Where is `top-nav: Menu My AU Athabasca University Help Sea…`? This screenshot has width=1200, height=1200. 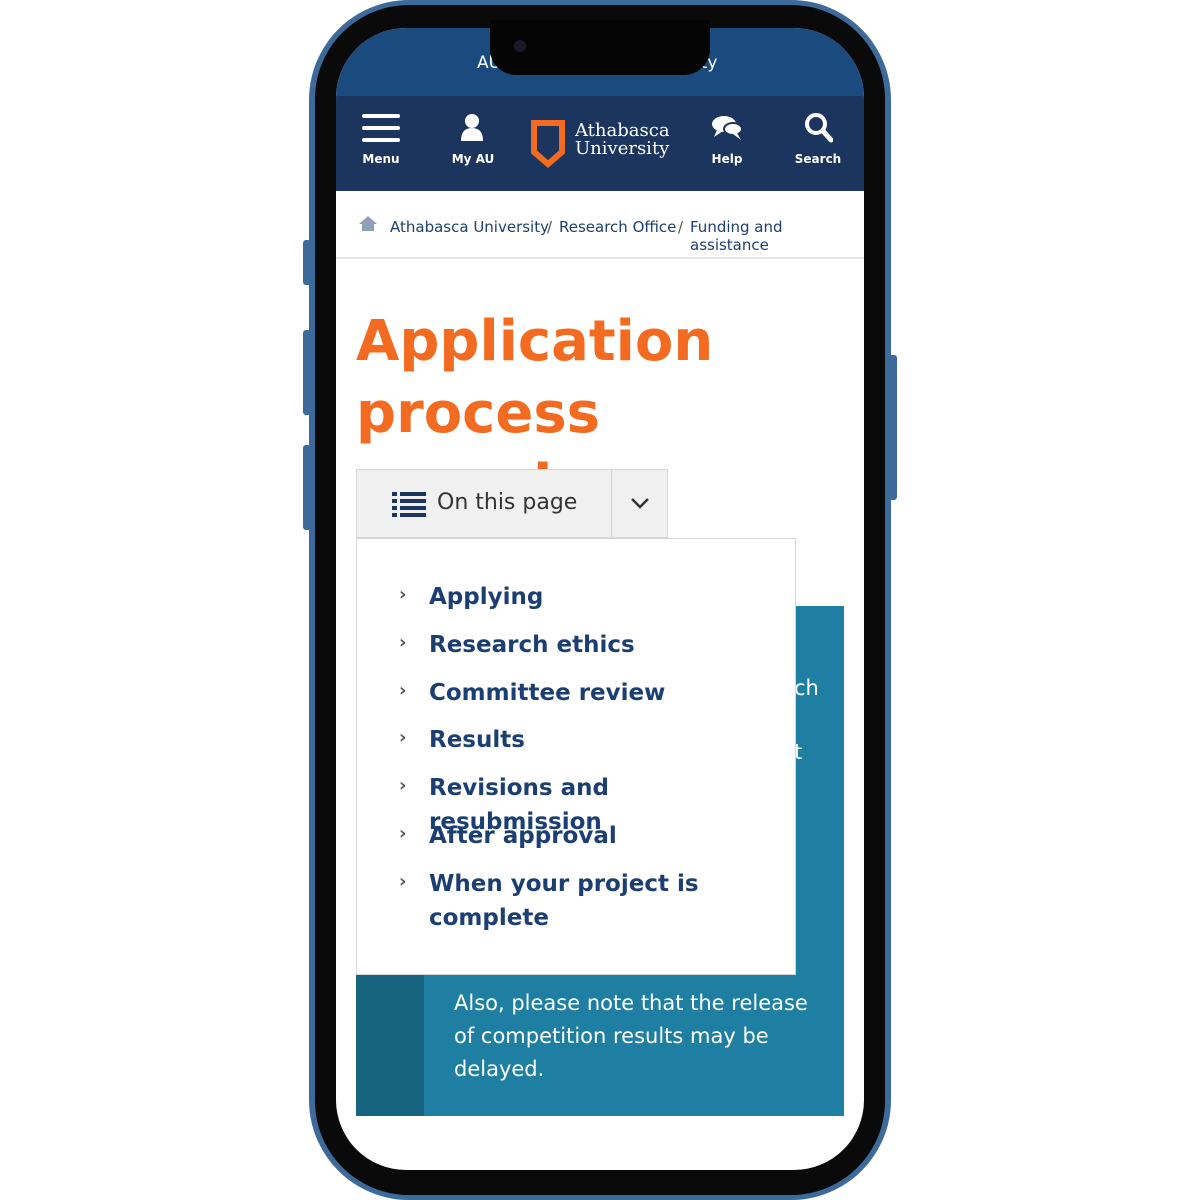 top-nav: Menu My AU Athabasca University Help Sea… is located at coordinates (600, 143).